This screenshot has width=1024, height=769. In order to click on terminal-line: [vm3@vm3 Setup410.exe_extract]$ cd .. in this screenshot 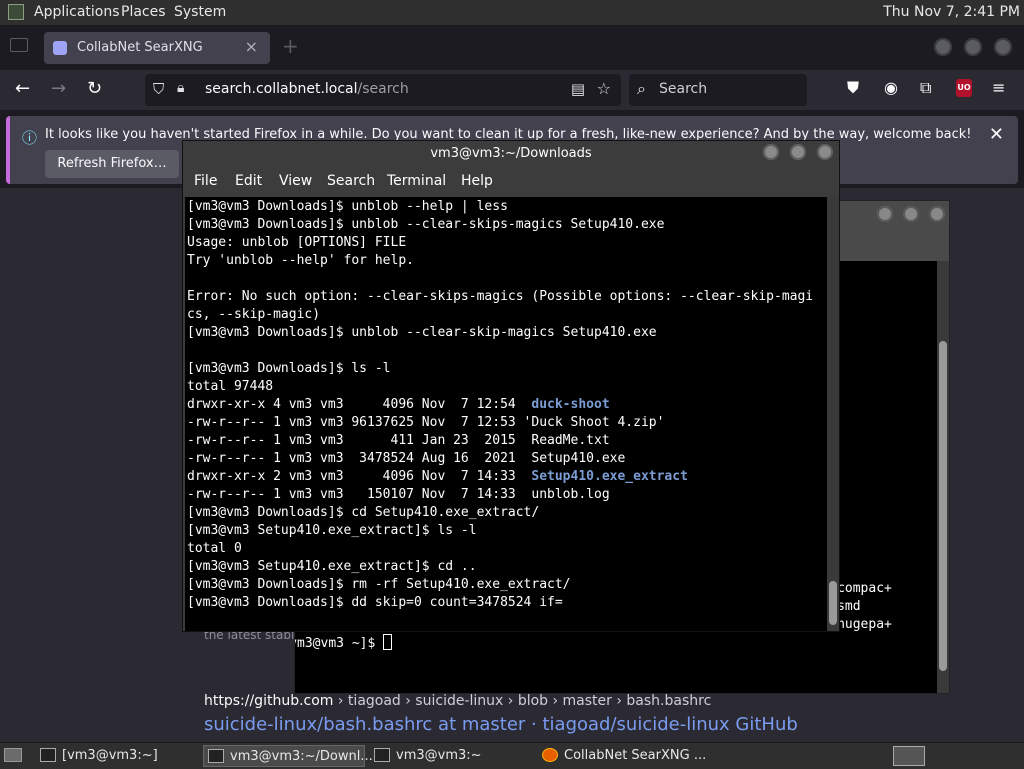, I will do `click(332, 566)`.